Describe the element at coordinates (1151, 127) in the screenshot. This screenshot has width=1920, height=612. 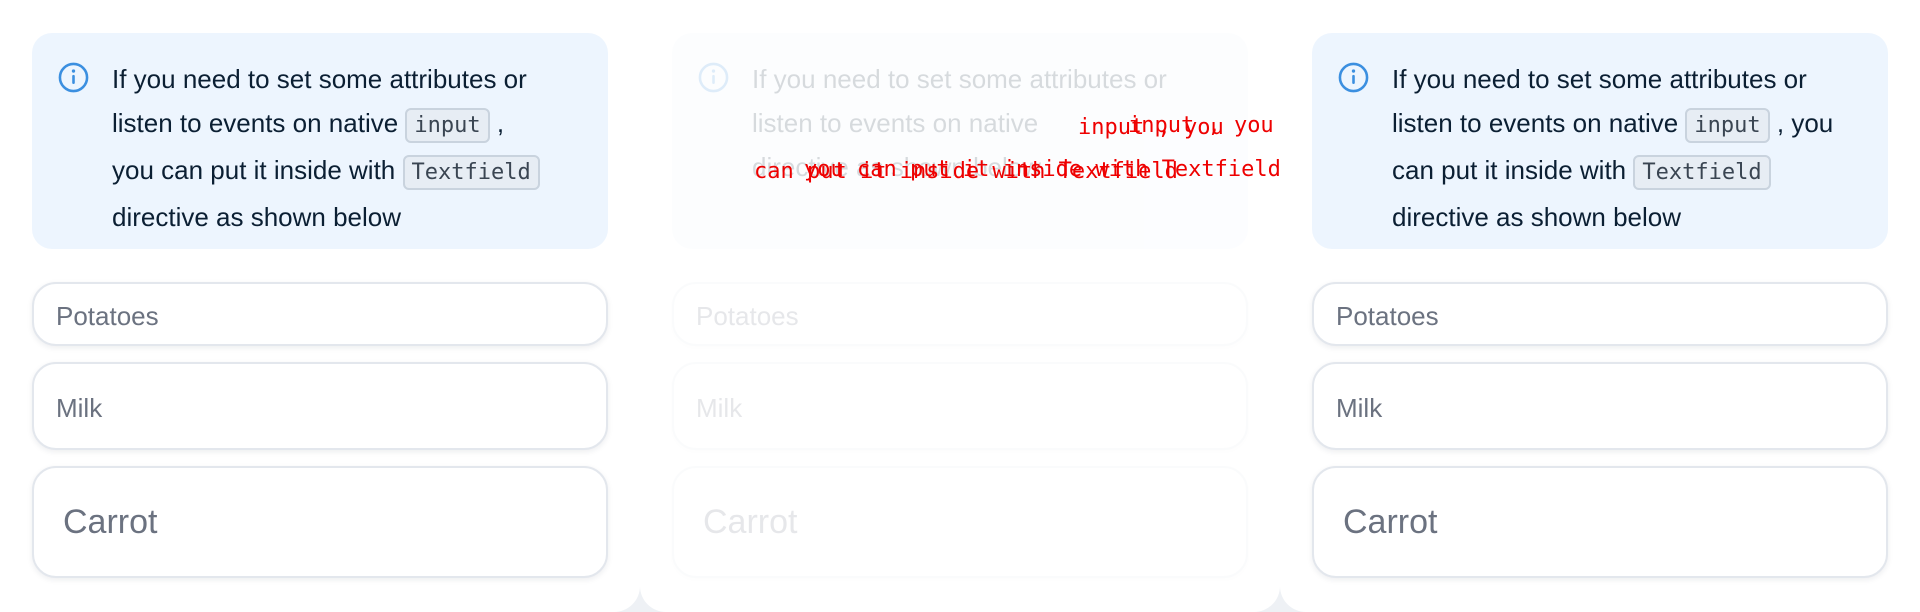
I see `diff-text: input , you` at that location.